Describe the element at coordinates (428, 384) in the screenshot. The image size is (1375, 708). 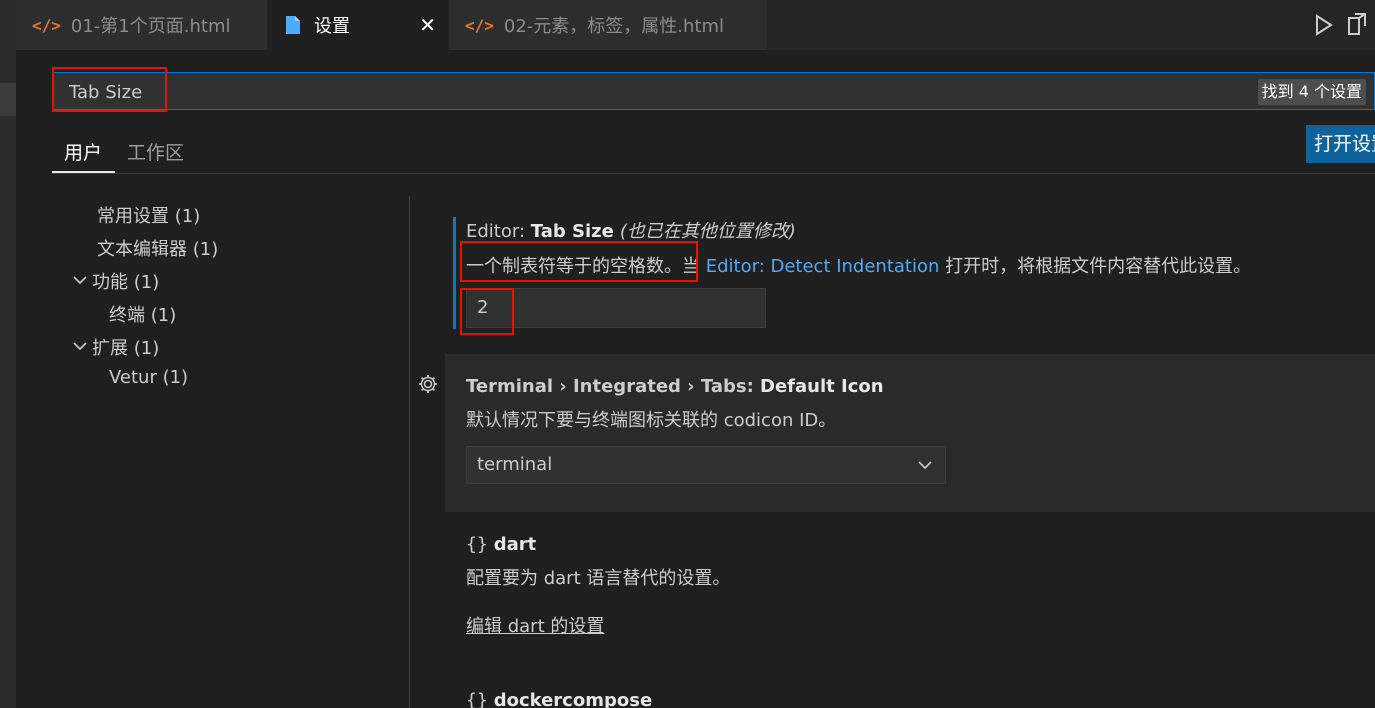
I see `gear-icon` at that location.